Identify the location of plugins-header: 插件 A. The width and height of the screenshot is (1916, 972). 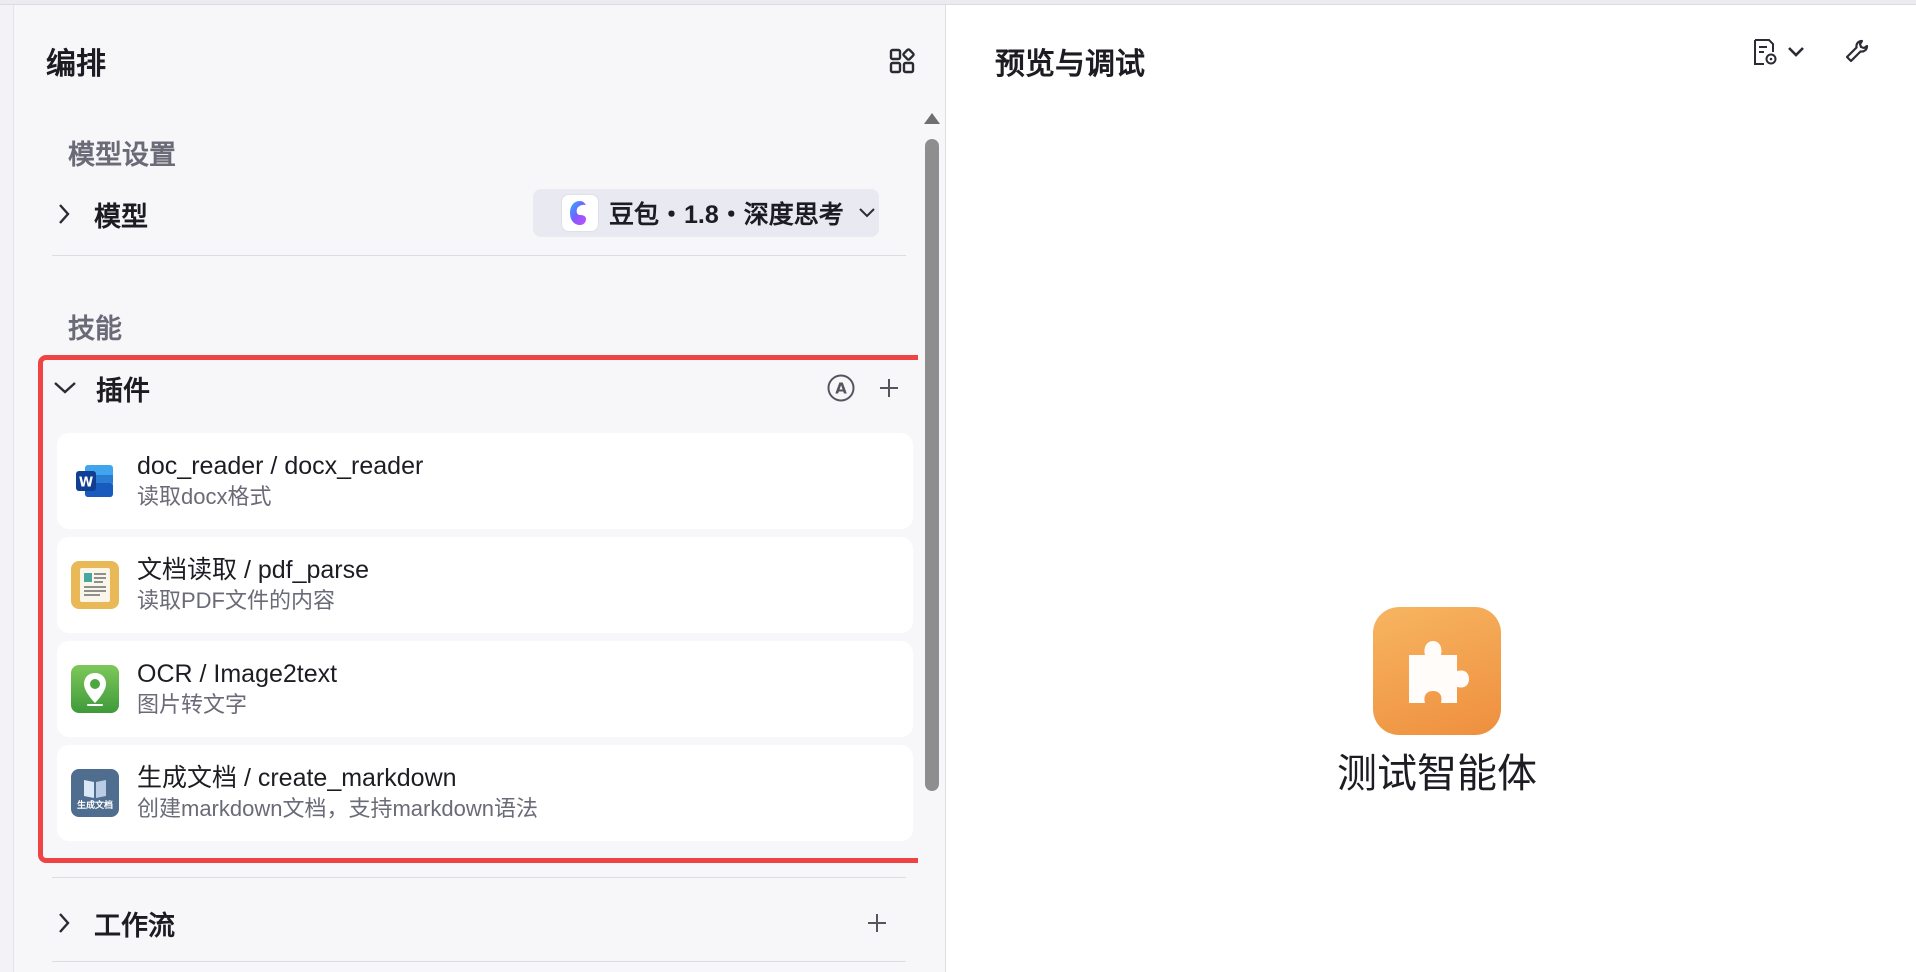
(485, 388).